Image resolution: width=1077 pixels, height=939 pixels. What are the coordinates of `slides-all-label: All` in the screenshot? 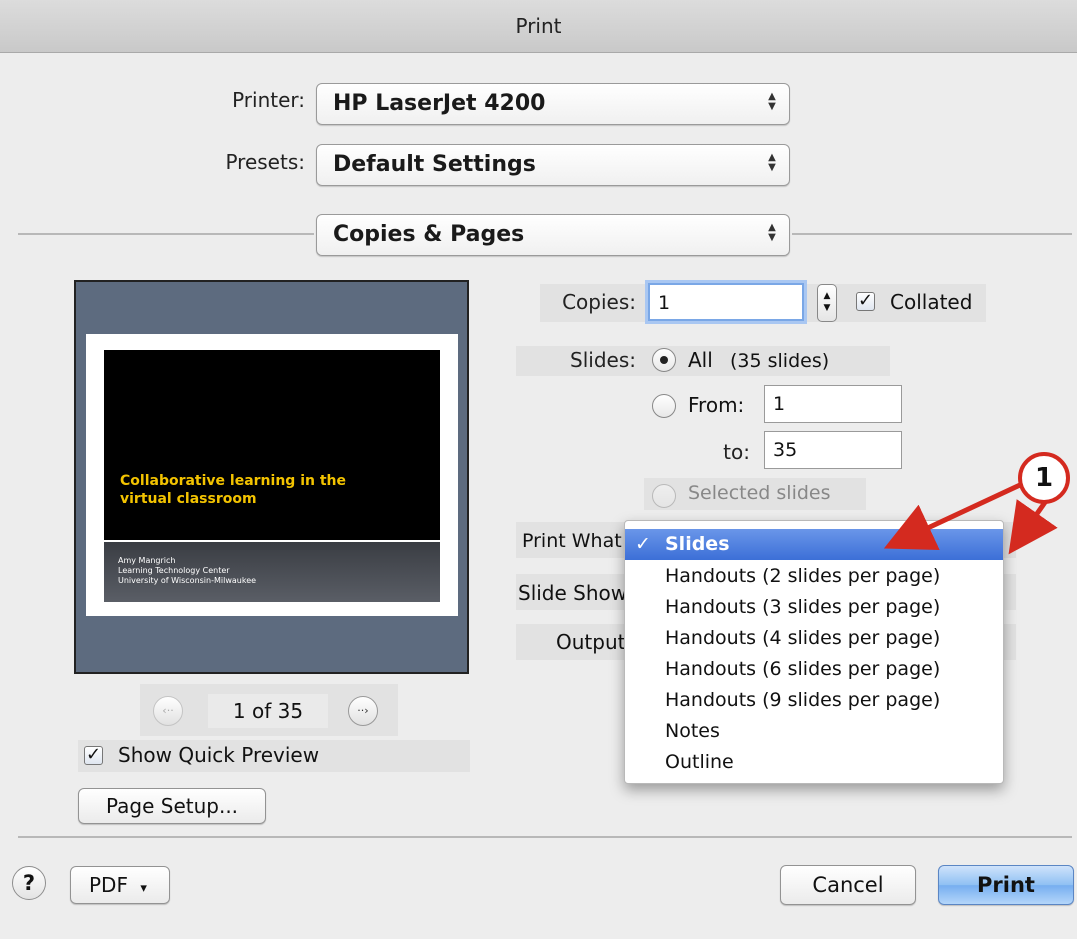 It's located at (700, 360).